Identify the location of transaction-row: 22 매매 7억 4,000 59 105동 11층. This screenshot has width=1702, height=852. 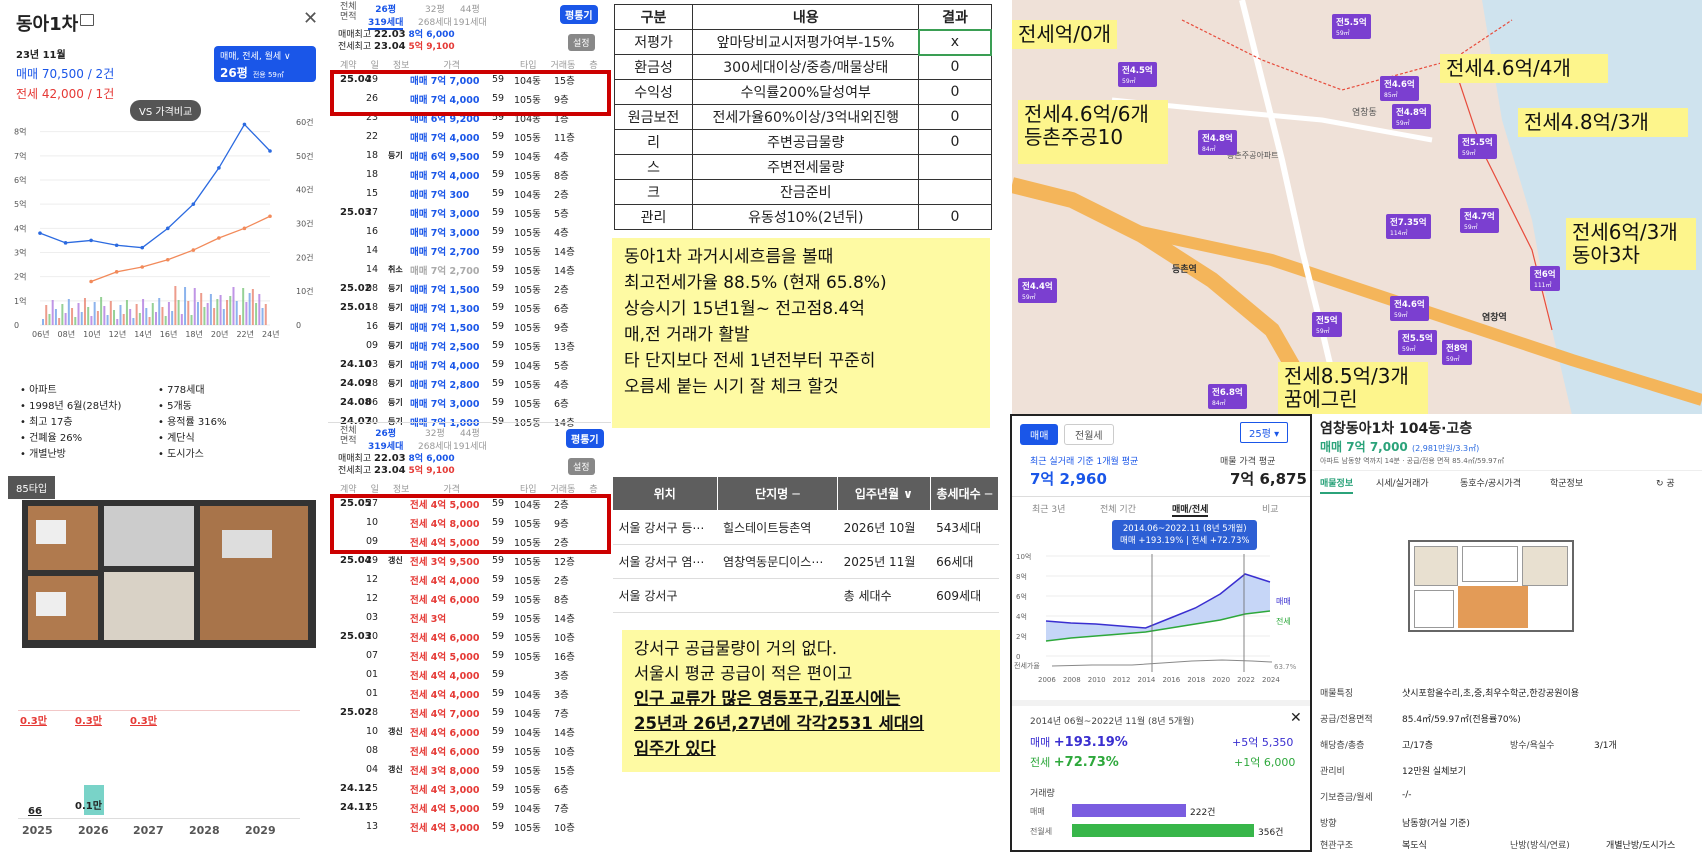
(469, 136).